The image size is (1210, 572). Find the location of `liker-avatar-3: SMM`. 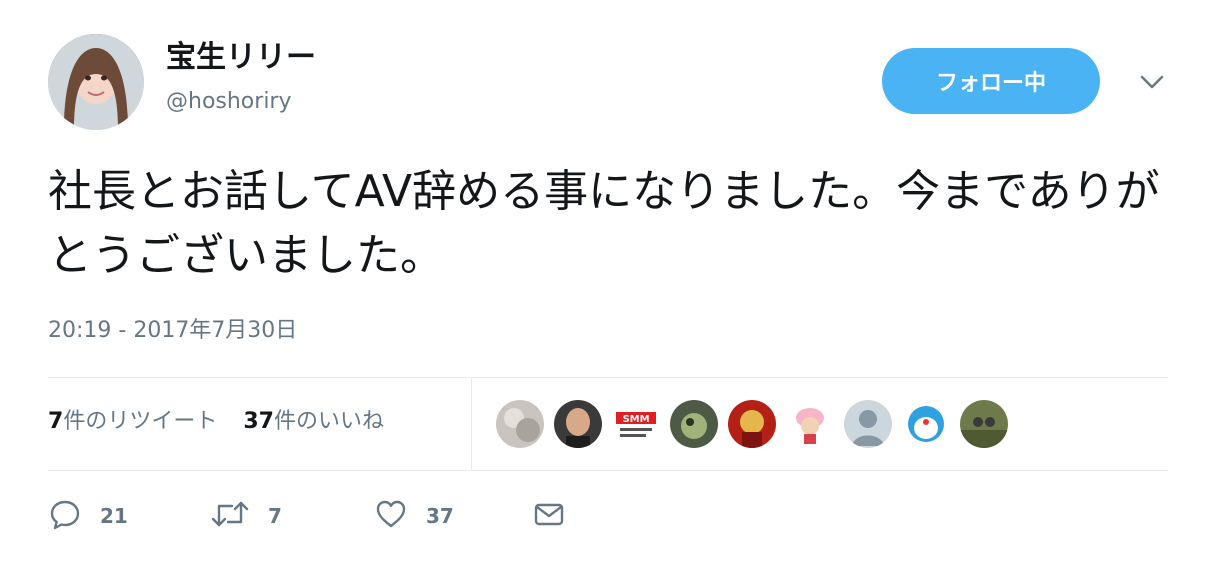

liker-avatar-3: SMM is located at coordinates (636, 424).